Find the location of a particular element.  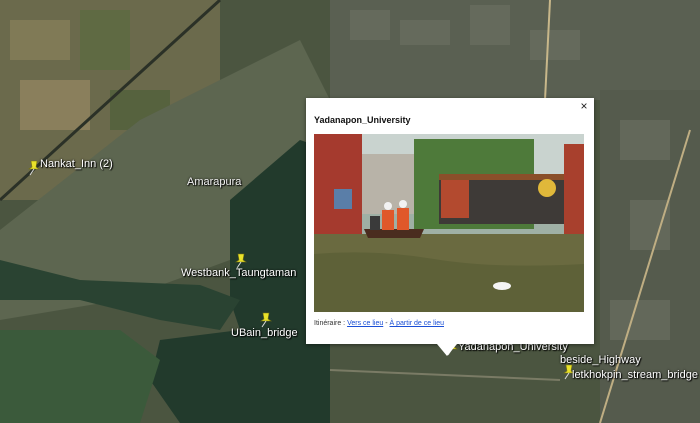

place-label: UBain_bridge is located at coordinates (264, 333).